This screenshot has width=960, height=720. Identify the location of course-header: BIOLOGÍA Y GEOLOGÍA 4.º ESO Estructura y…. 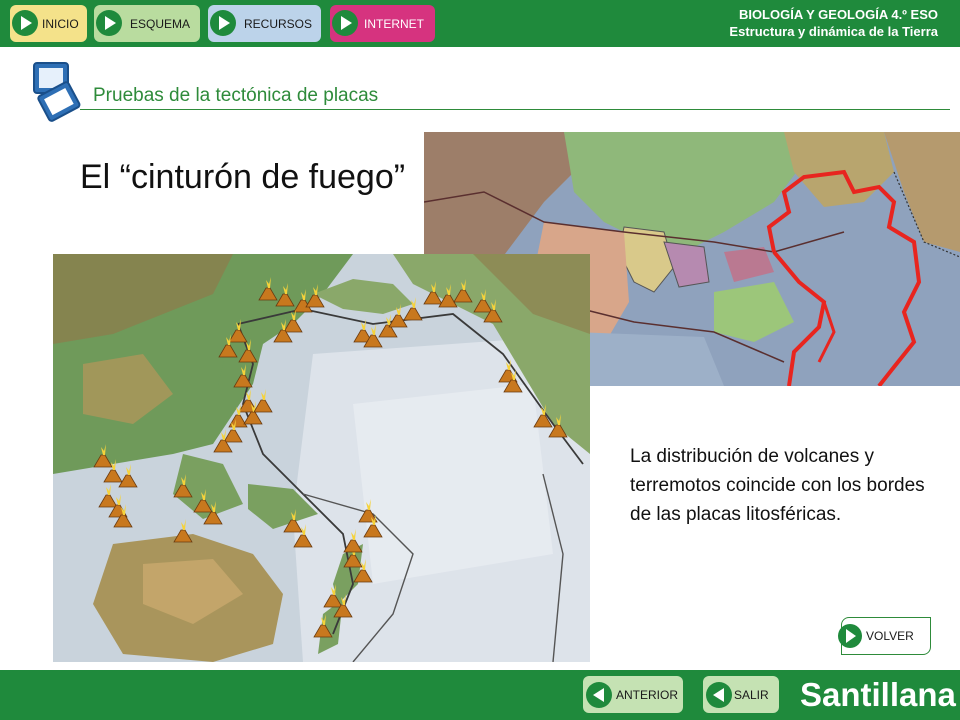
(833, 23).